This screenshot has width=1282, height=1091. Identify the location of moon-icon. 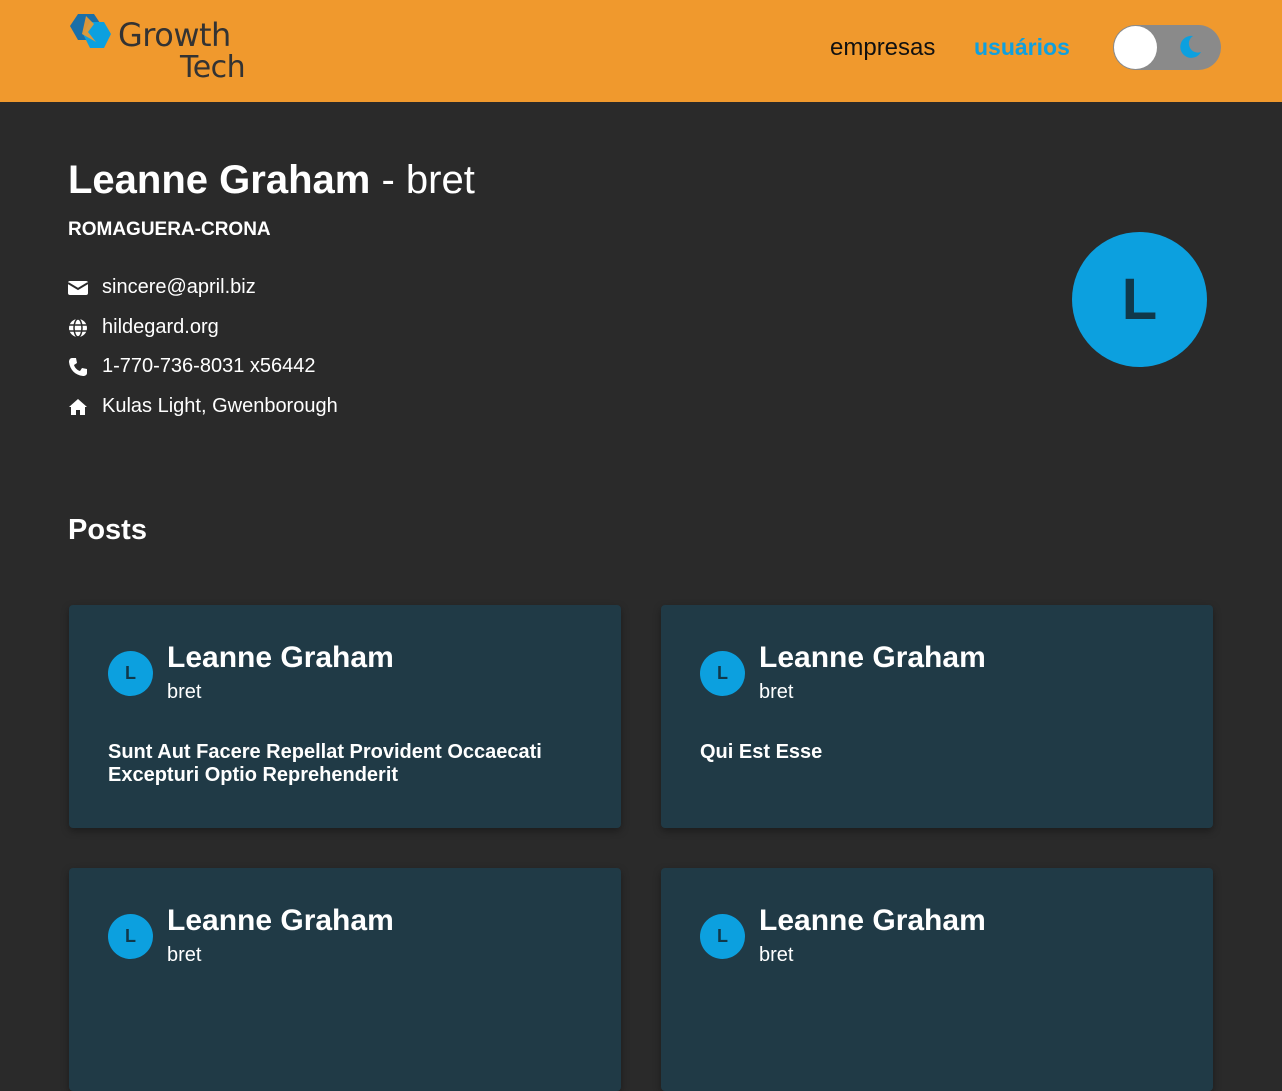
(1190, 46).